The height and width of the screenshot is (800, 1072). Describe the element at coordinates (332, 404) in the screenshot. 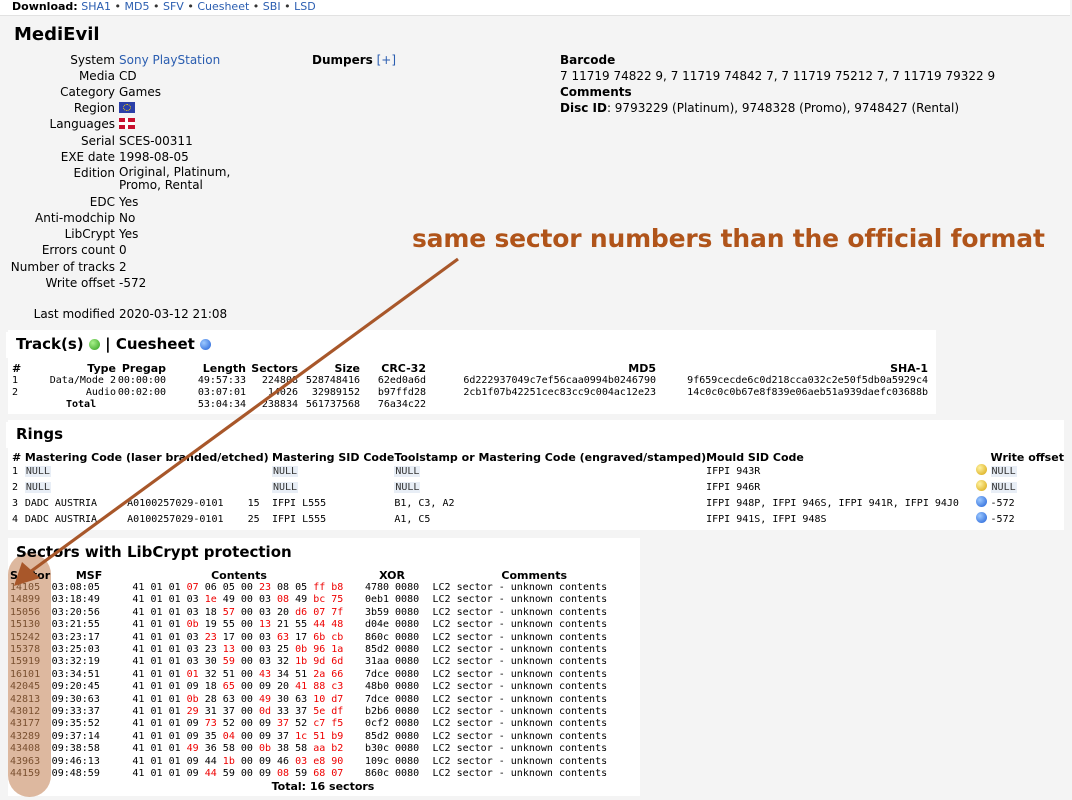

I see `total-size: 561737568` at that location.